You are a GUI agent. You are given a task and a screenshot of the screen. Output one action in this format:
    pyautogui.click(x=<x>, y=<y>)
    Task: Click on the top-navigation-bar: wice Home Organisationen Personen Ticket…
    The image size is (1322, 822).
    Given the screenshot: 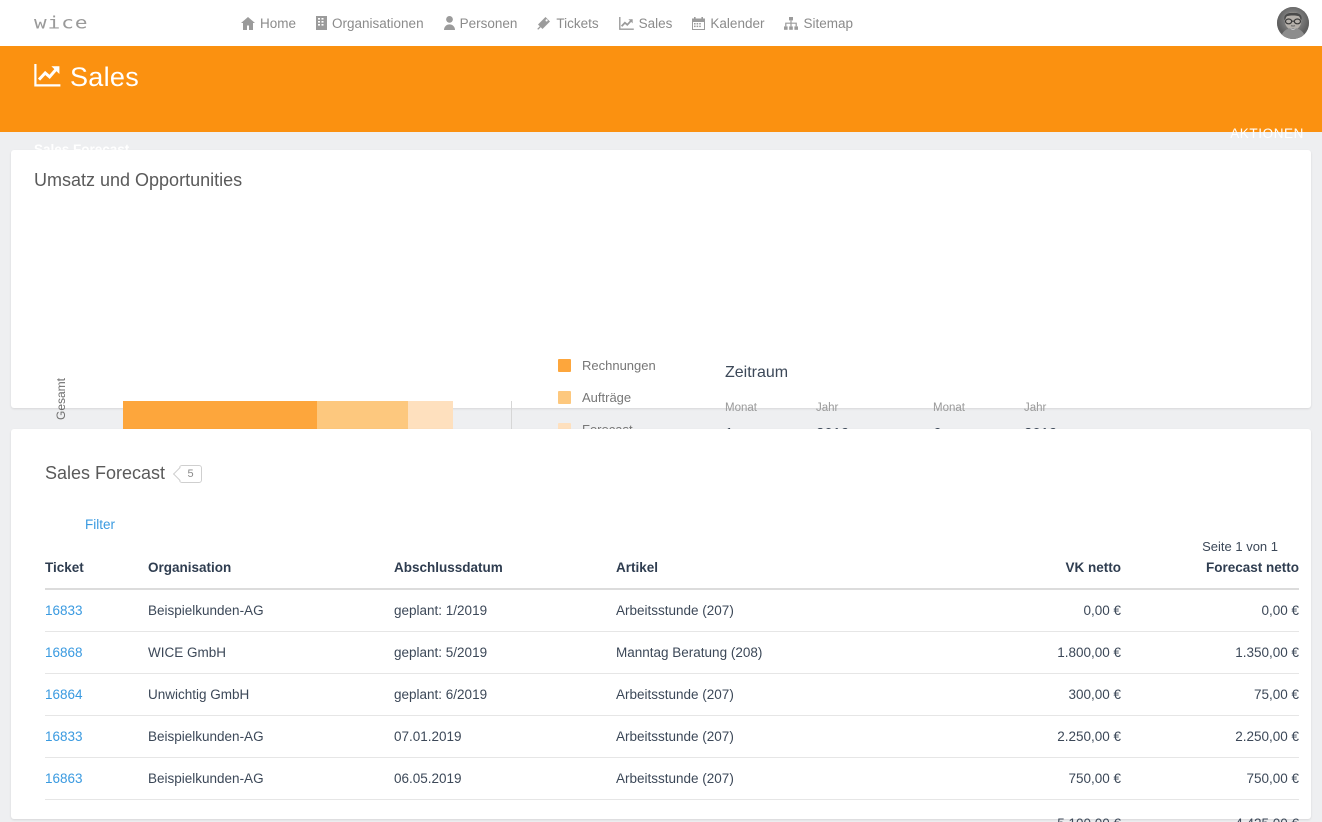 What is the action you would take?
    pyautogui.click(x=661, y=23)
    